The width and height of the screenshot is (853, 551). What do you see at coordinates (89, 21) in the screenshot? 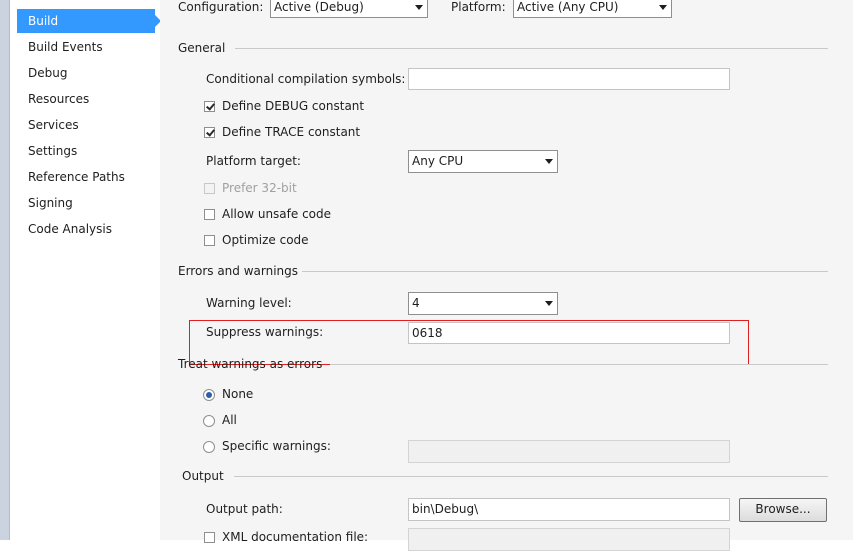
I see `sidebar-item-build: Build` at bounding box center [89, 21].